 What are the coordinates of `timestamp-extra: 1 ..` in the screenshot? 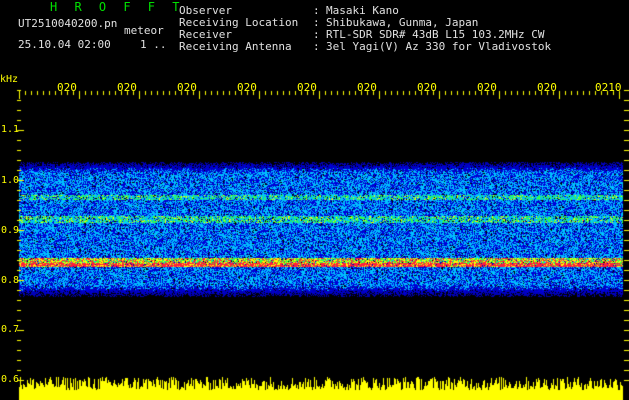 It's located at (153, 44).